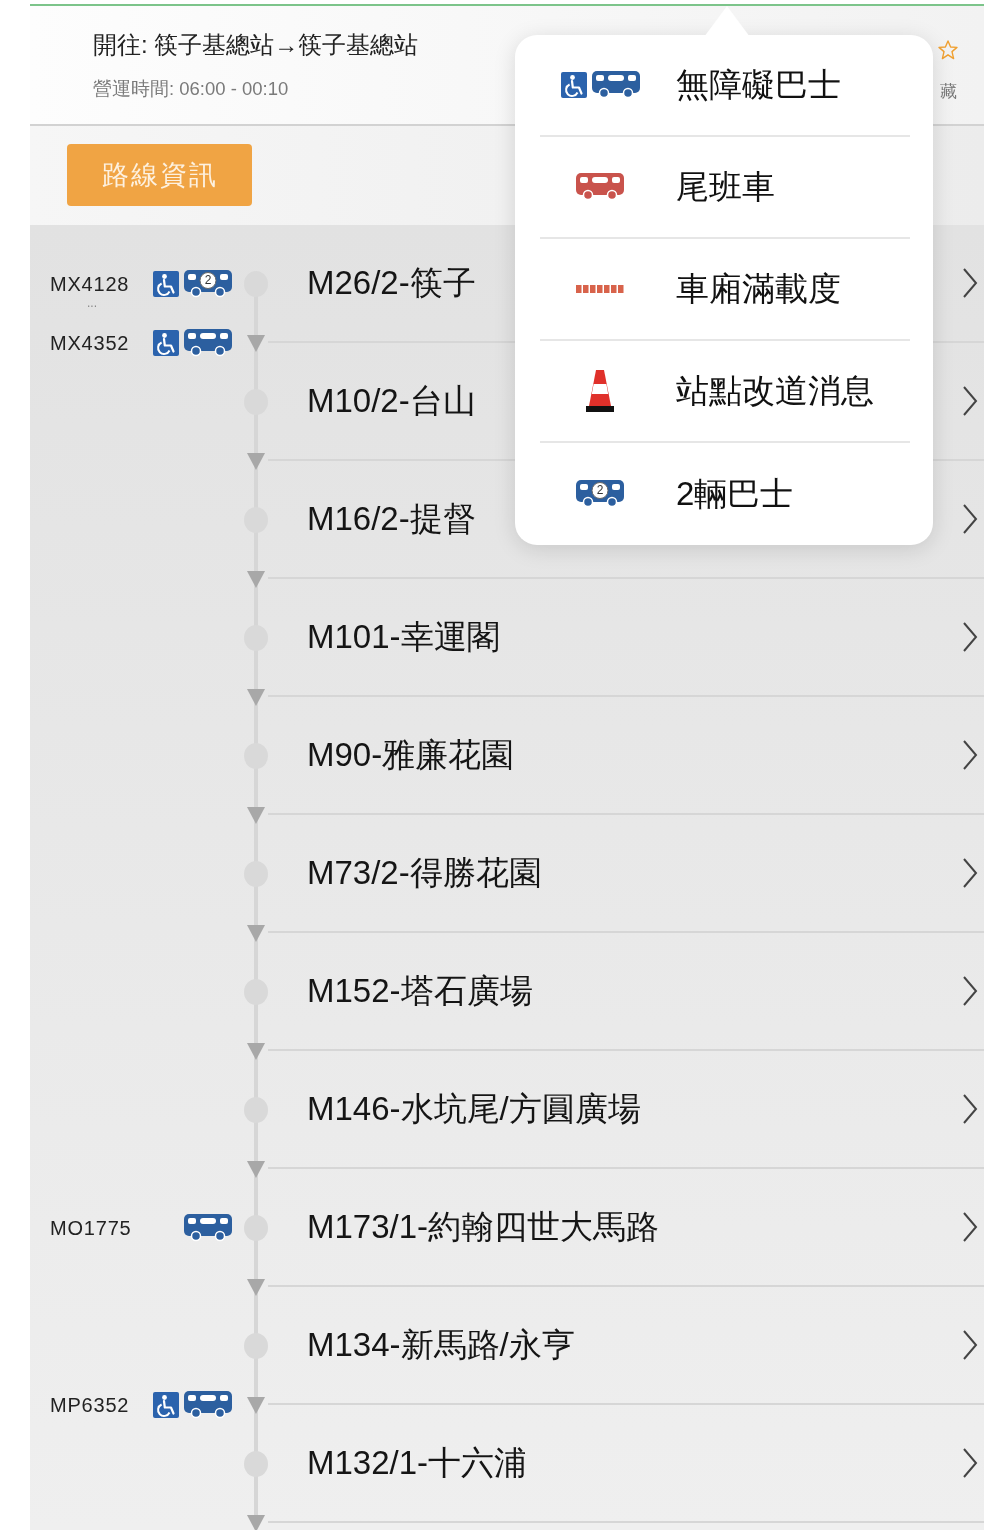 This screenshot has width=984, height=1530. What do you see at coordinates (735, 494) in the screenshot?
I see `legend-label: 2輛巴士` at bounding box center [735, 494].